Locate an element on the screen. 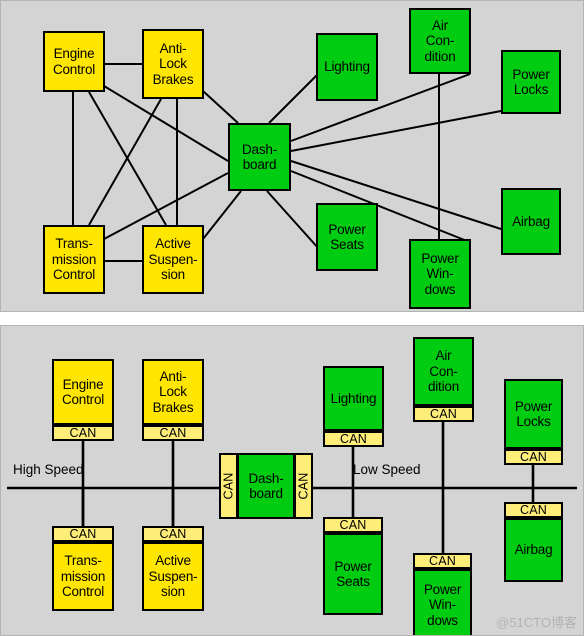 The height and width of the screenshot is (636, 586). bus-node-lighting: Lighting is located at coordinates (353, 398).